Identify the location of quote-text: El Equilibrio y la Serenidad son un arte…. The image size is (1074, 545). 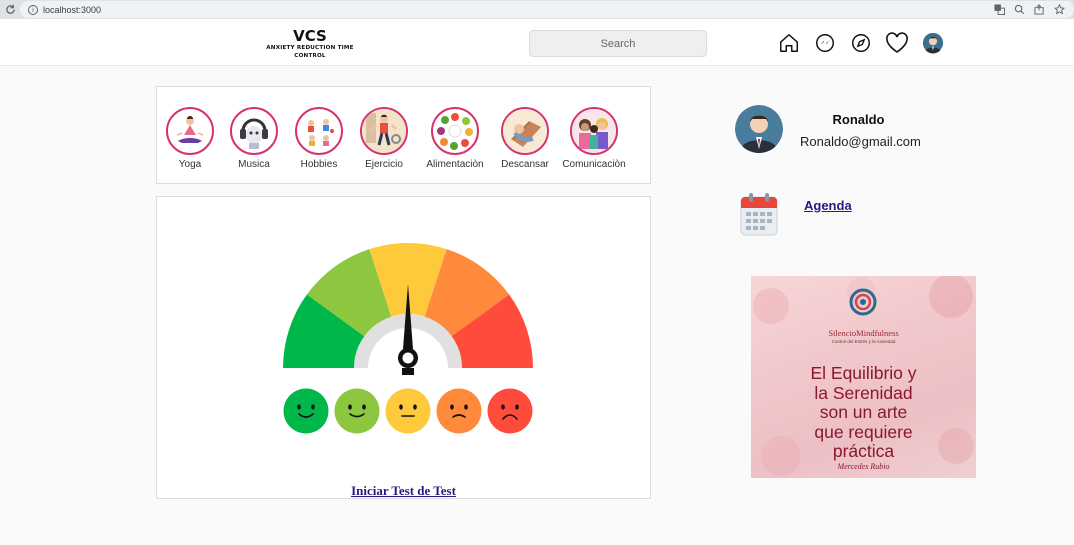
(863, 412).